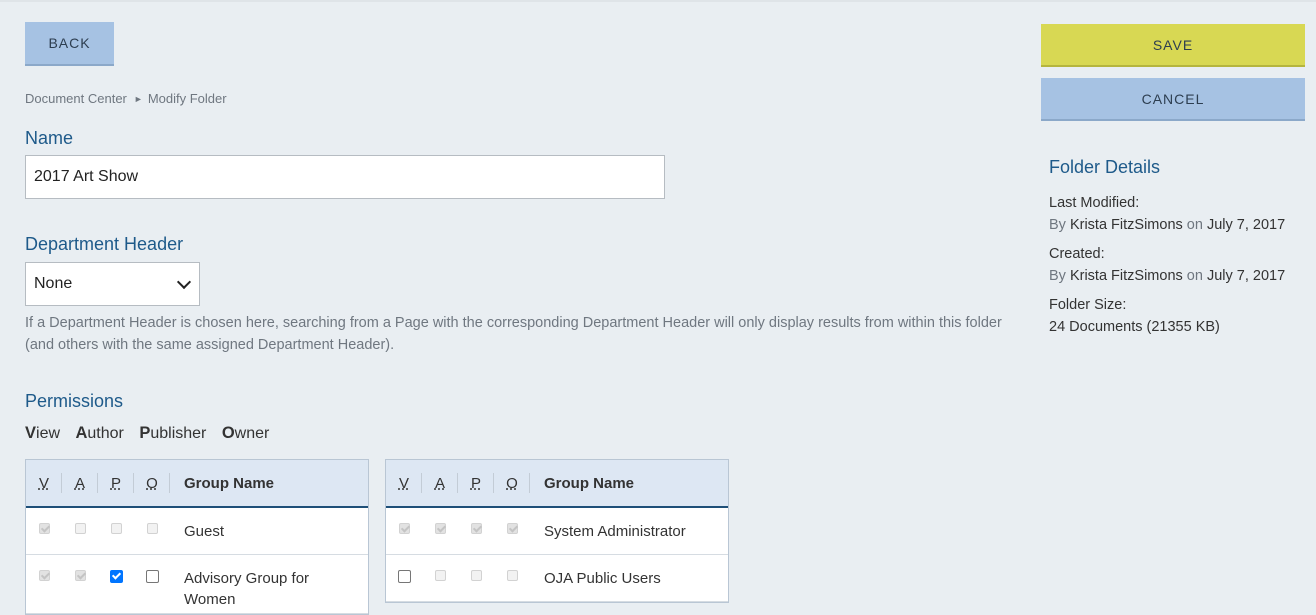  What do you see at coordinates (1088, 305) in the screenshot?
I see `folder-size-label: Folder Size:` at bounding box center [1088, 305].